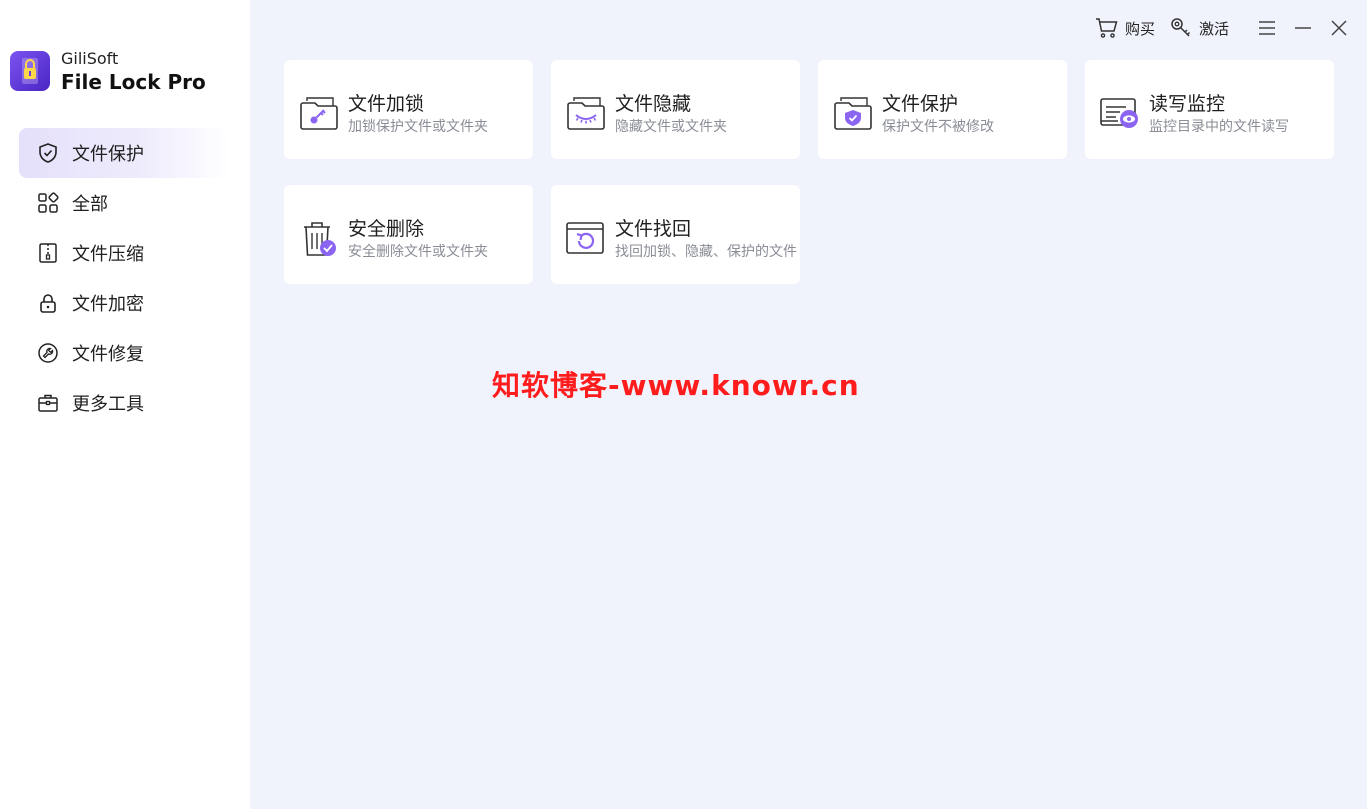 This screenshot has height=809, width=1367. I want to click on card-file-hide: 文件隐藏 隐藏文件或文件夹, so click(675, 109).